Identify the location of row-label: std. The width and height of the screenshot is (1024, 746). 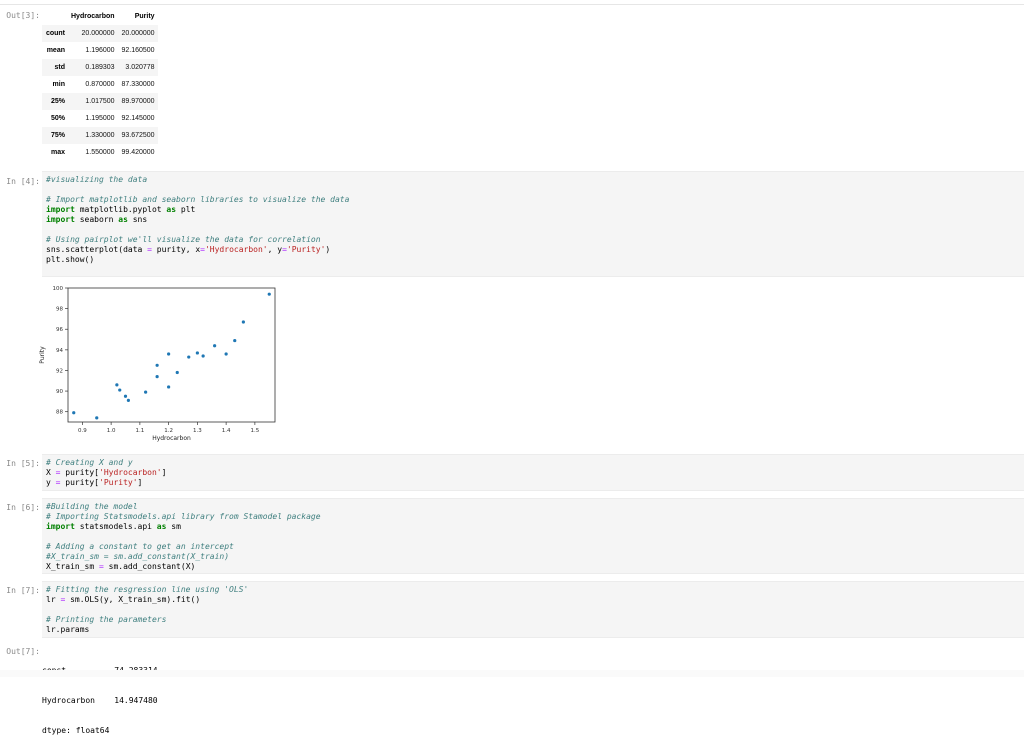
(60, 67).